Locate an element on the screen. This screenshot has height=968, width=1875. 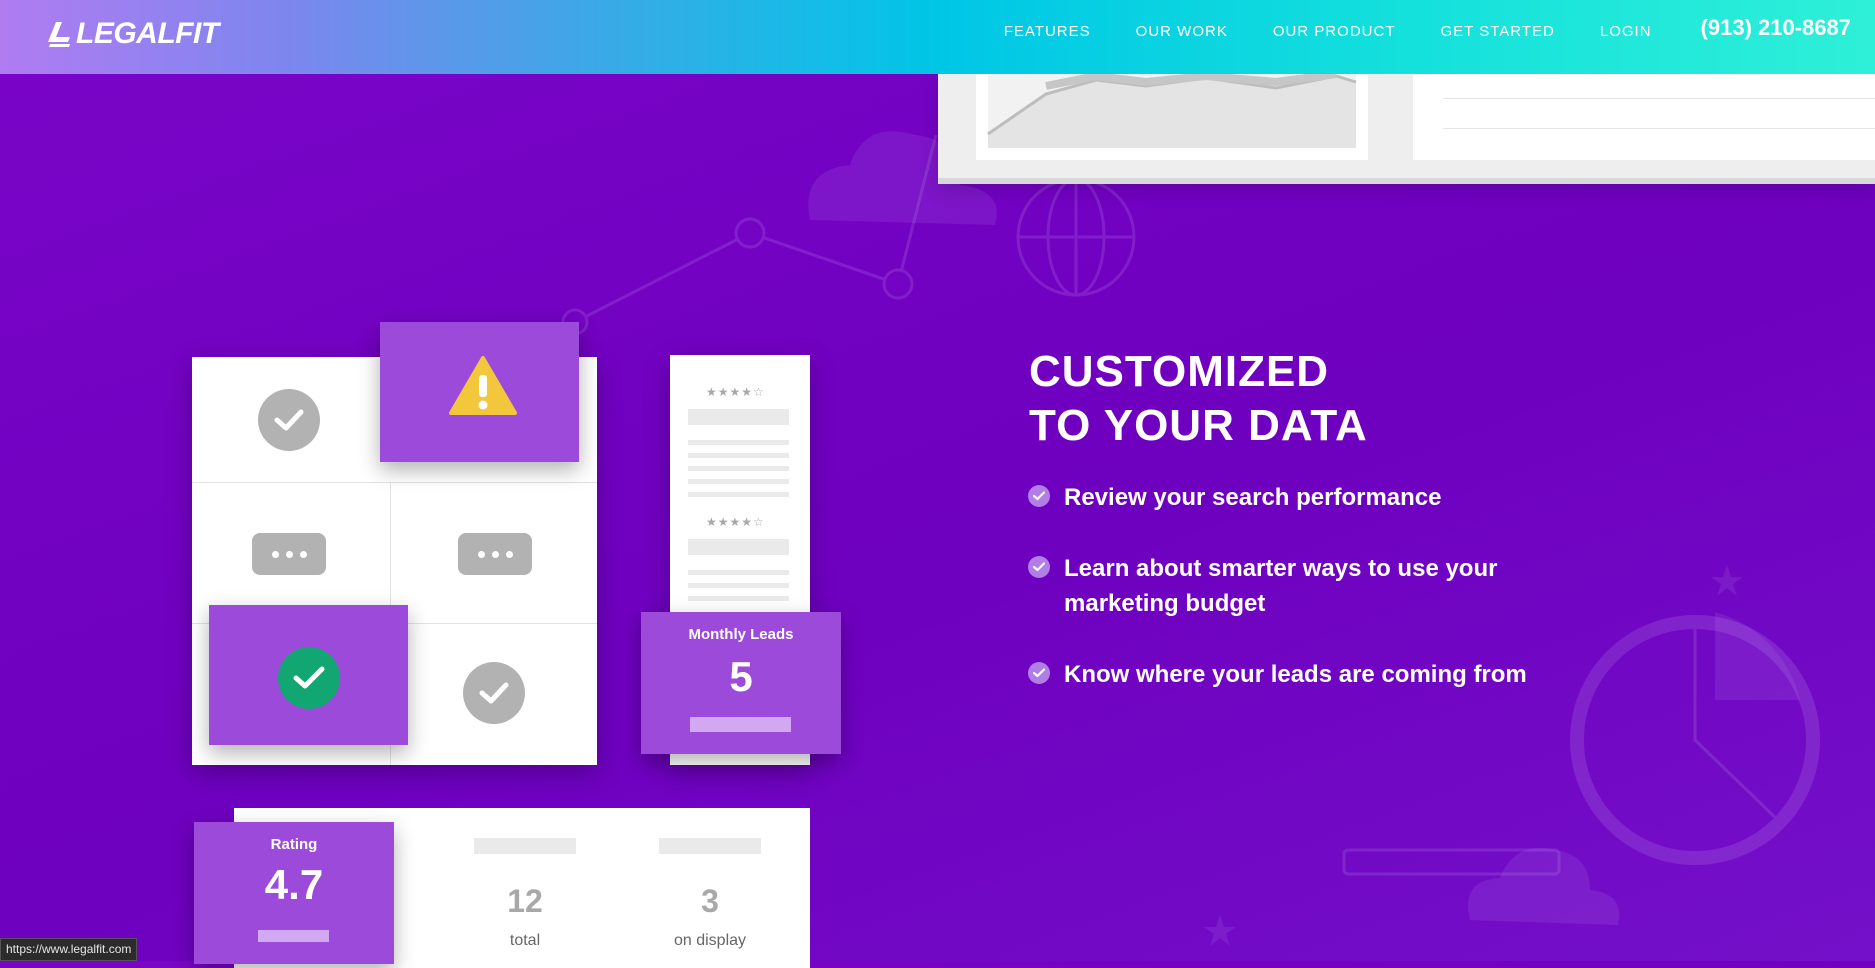
warning-tile is located at coordinates (479, 392).